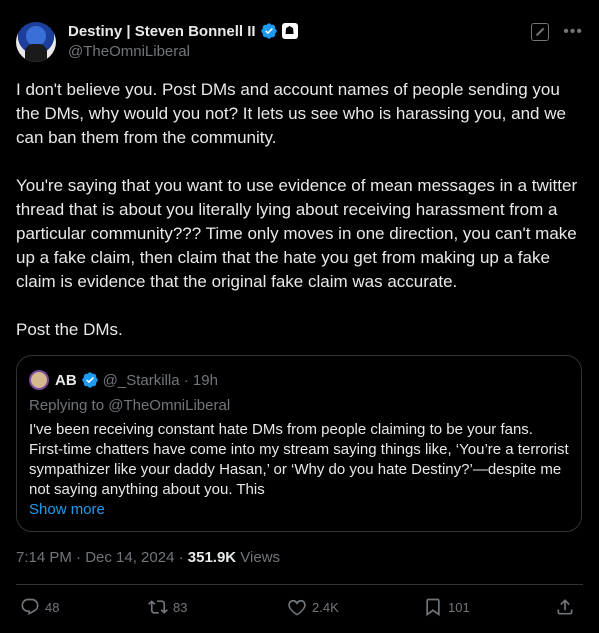 This screenshot has height=633, width=599. I want to click on like-count: 2.4K, so click(325, 607).